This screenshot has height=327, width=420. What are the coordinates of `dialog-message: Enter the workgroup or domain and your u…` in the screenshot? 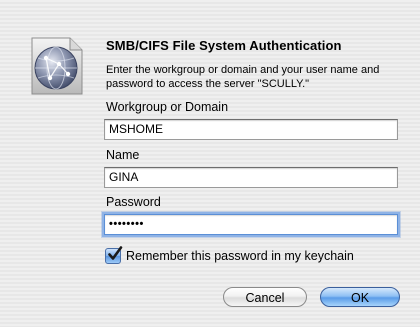 It's located at (243, 77).